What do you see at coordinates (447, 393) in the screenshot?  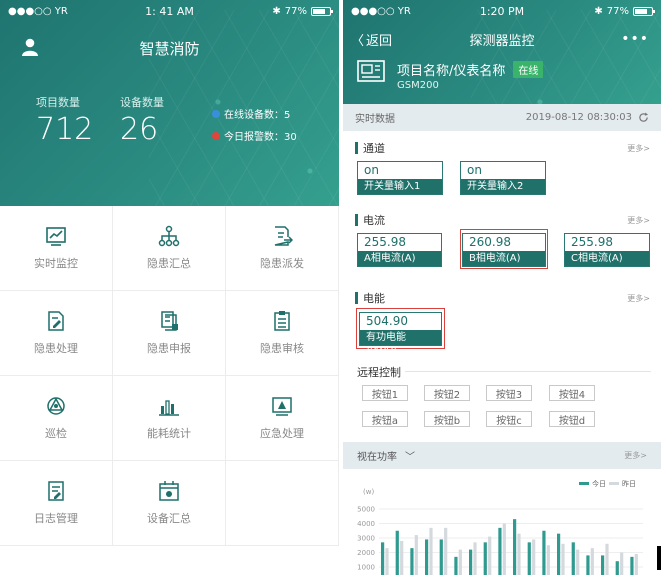 I see `remote-button-2: 按钮2` at bounding box center [447, 393].